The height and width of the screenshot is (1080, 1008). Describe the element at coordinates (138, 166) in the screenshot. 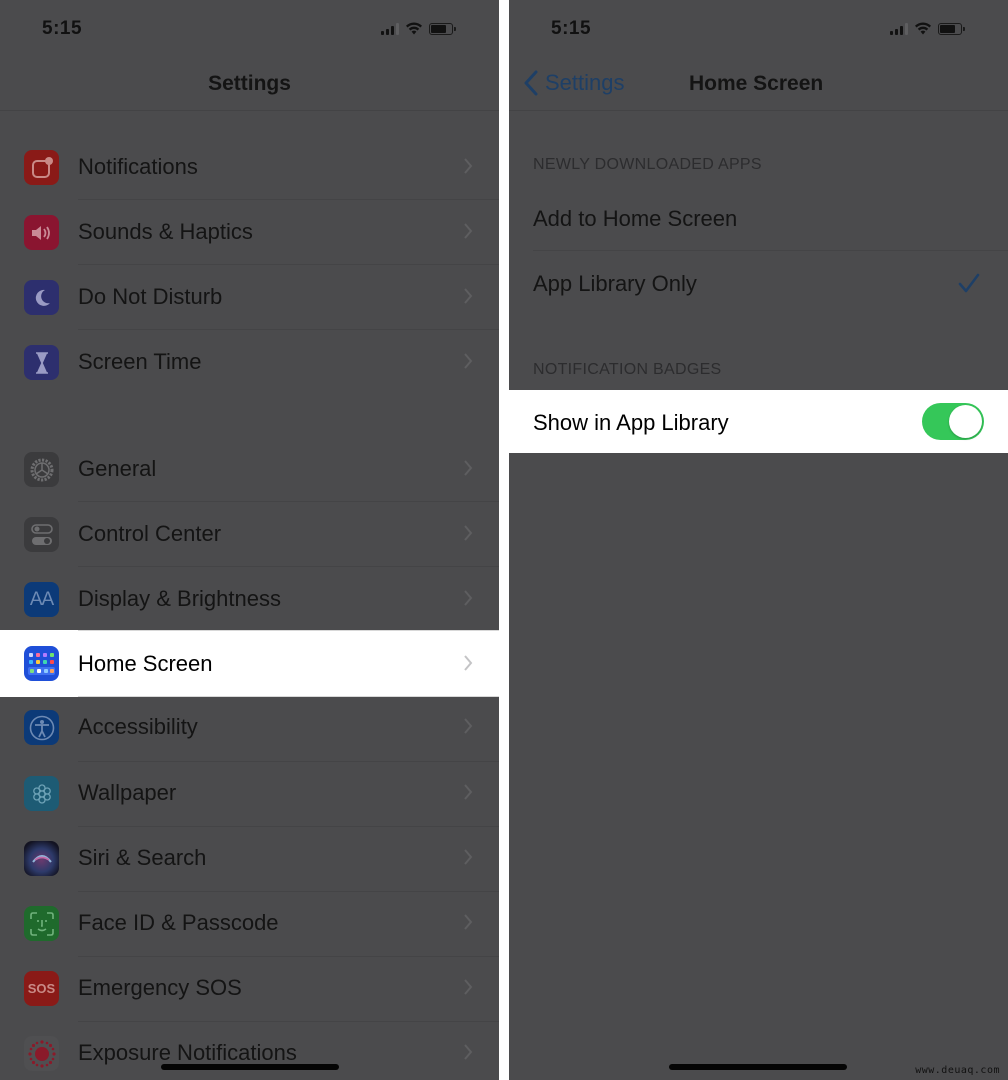

I see `row-label: Notifications` at that location.